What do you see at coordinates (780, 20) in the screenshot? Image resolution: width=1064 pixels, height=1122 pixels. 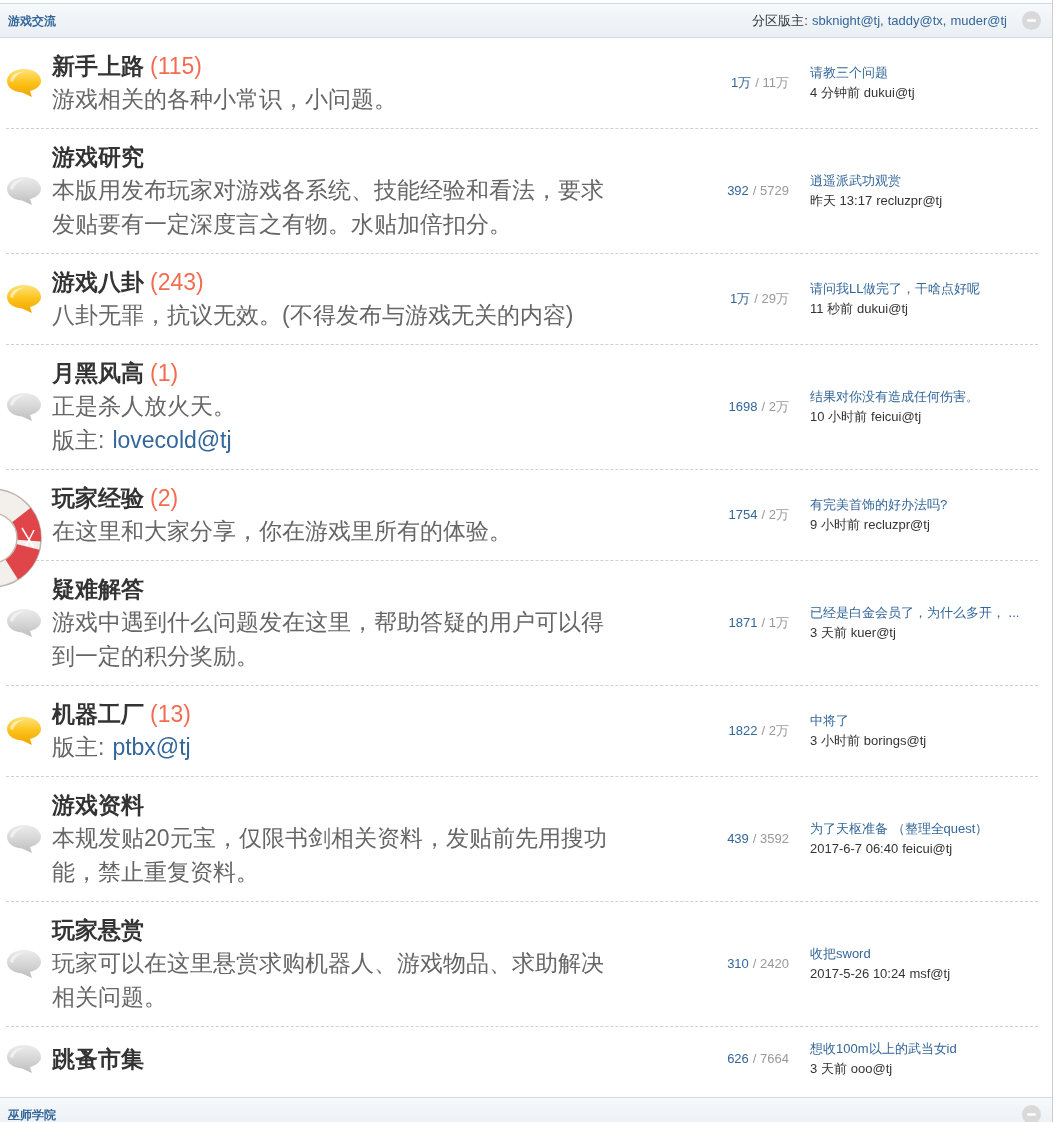 I see `moderators-label: 分区版主:` at bounding box center [780, 20].